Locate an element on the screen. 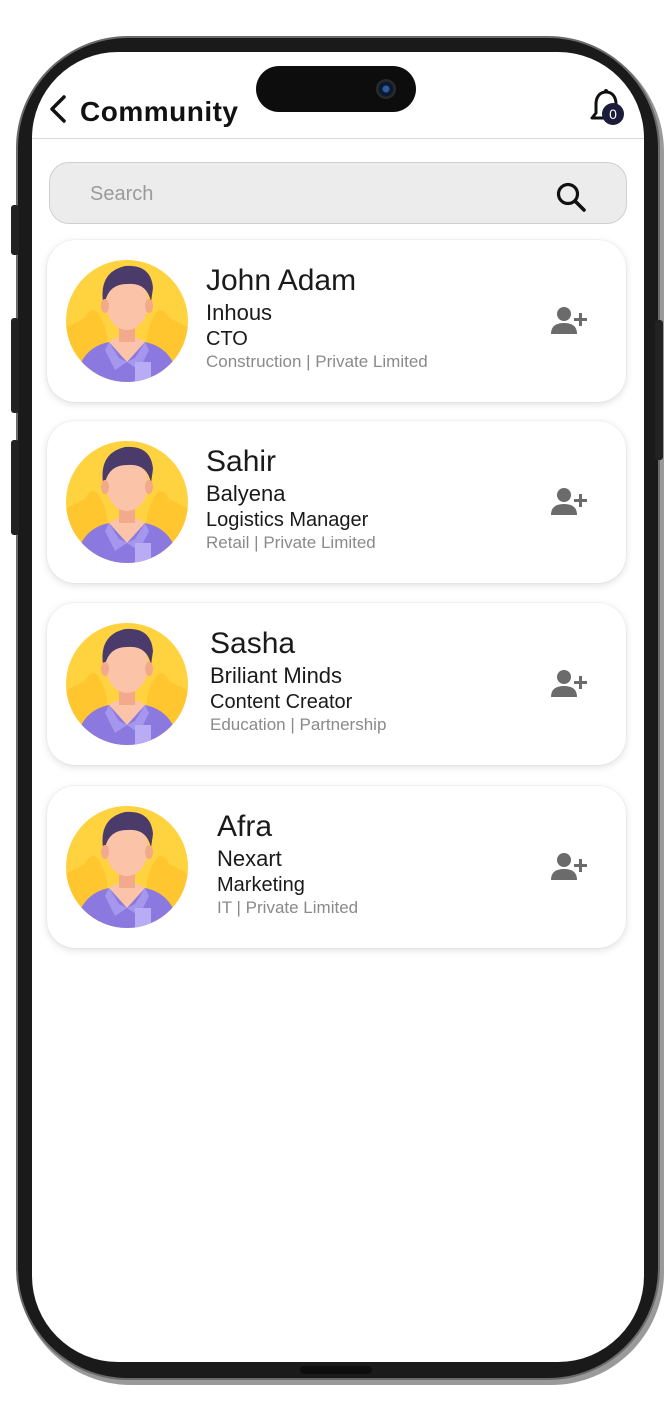  dynamic-island is located at coordinates (336, 89).